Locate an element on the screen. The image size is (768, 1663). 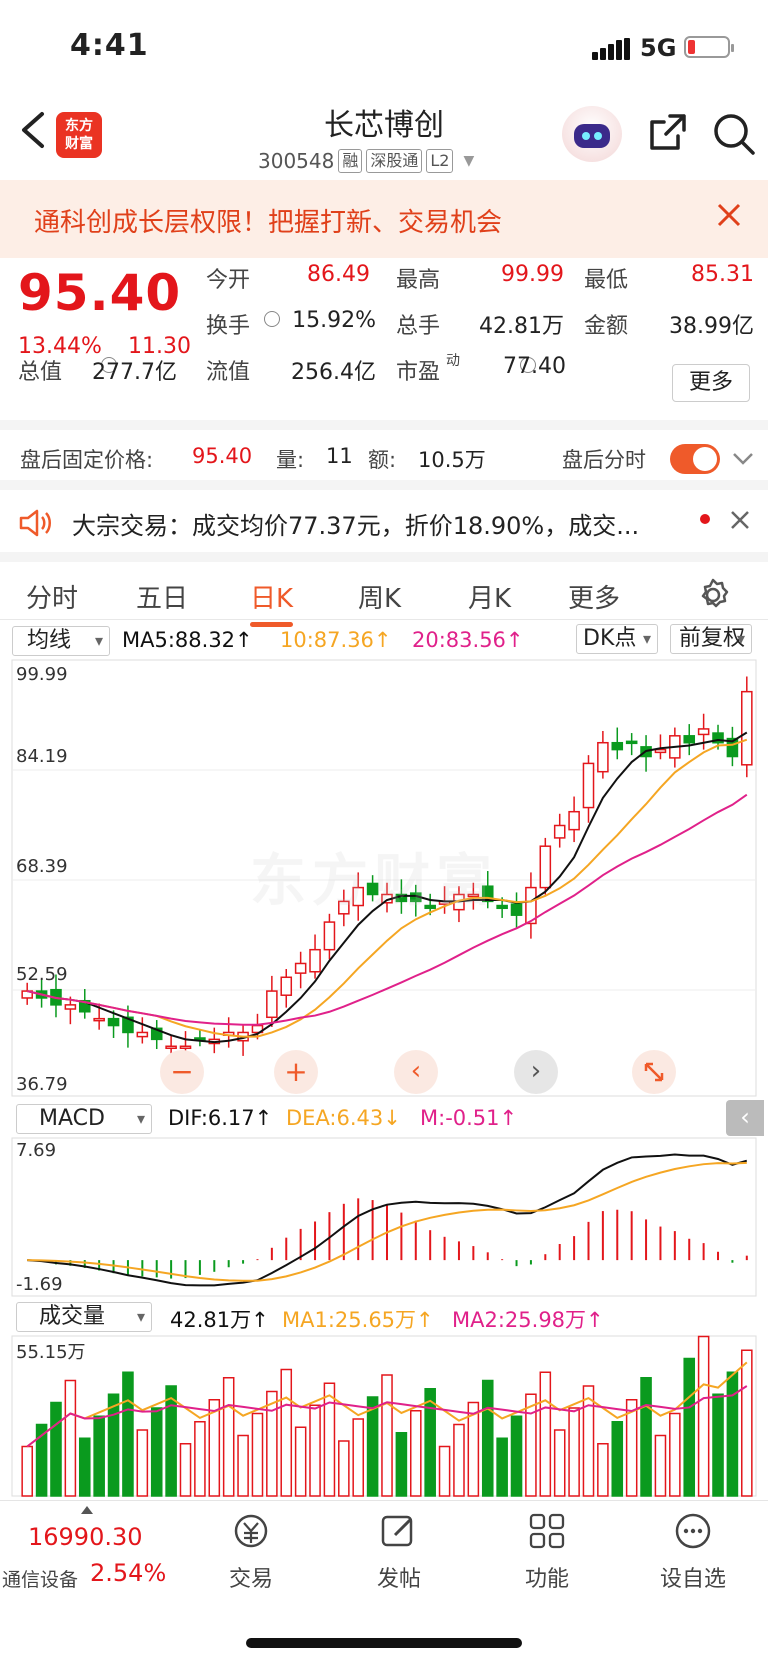
macd-select: MACD is located at coordinates (84, 1119).